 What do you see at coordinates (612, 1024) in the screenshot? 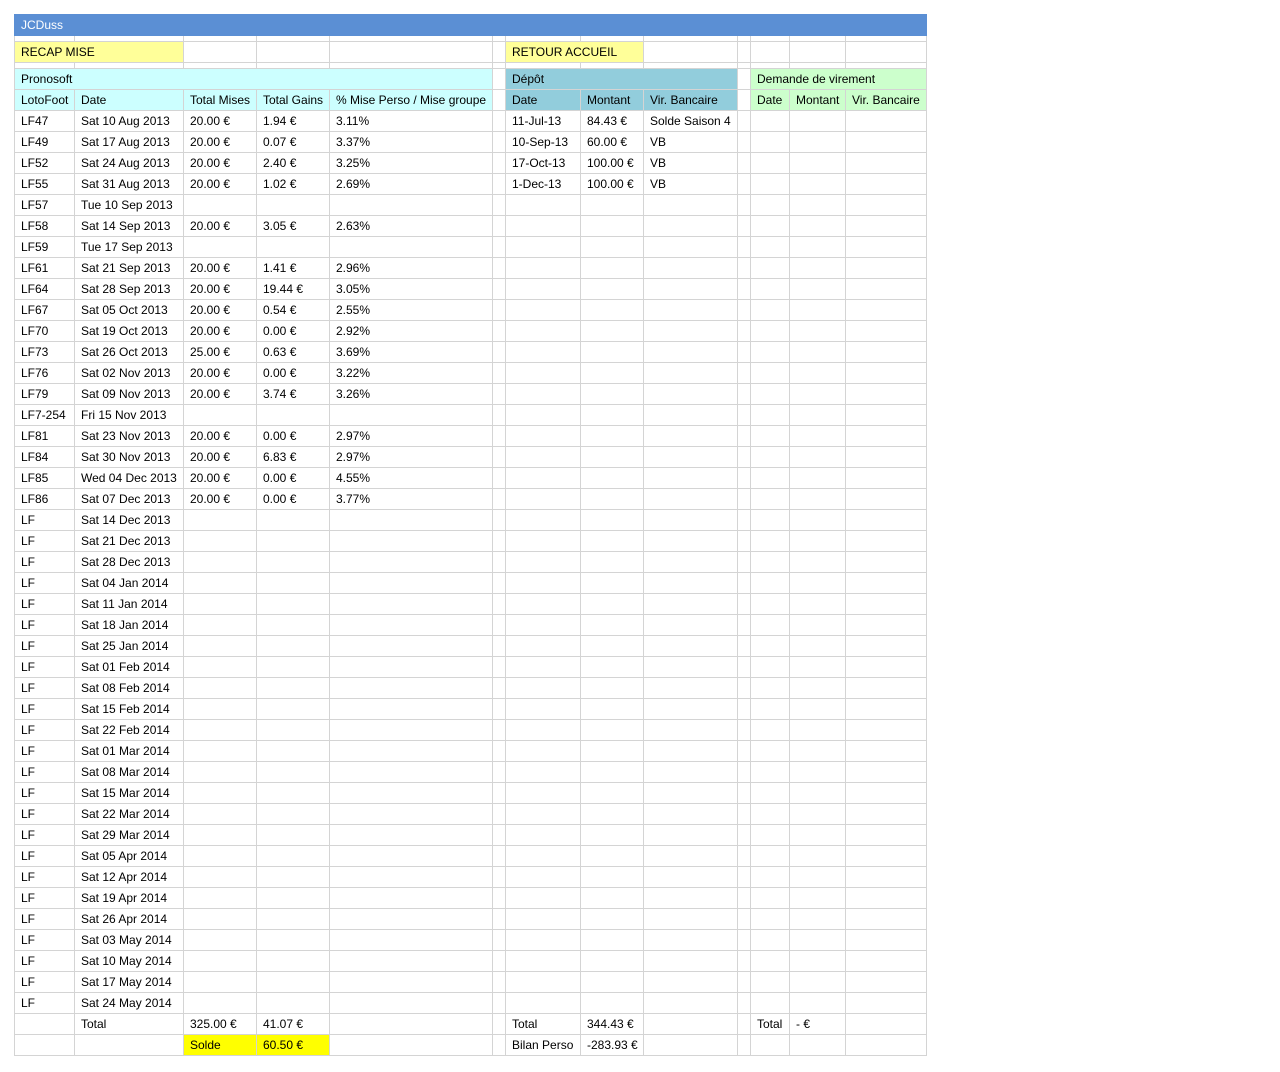
I see `depot-total: 344.43 €` at bounding box center [612, 1024].